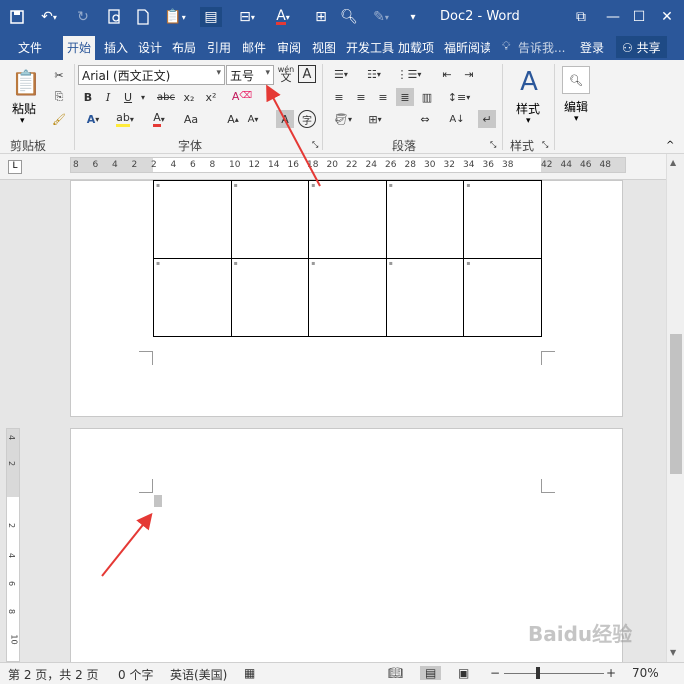 Image resolution: width=684 pixels, height=684 pixels. What do you see at coordinates (253, 119) in the screenshot?
I see `shrink-font-icon: A ▾` at bounding box center [253, 119].